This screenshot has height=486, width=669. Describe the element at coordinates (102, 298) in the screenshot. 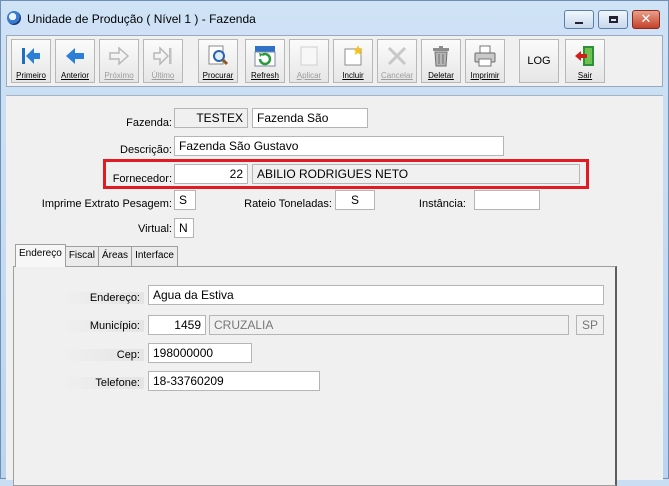

I see `endereco-label: Endereço:` at that location.